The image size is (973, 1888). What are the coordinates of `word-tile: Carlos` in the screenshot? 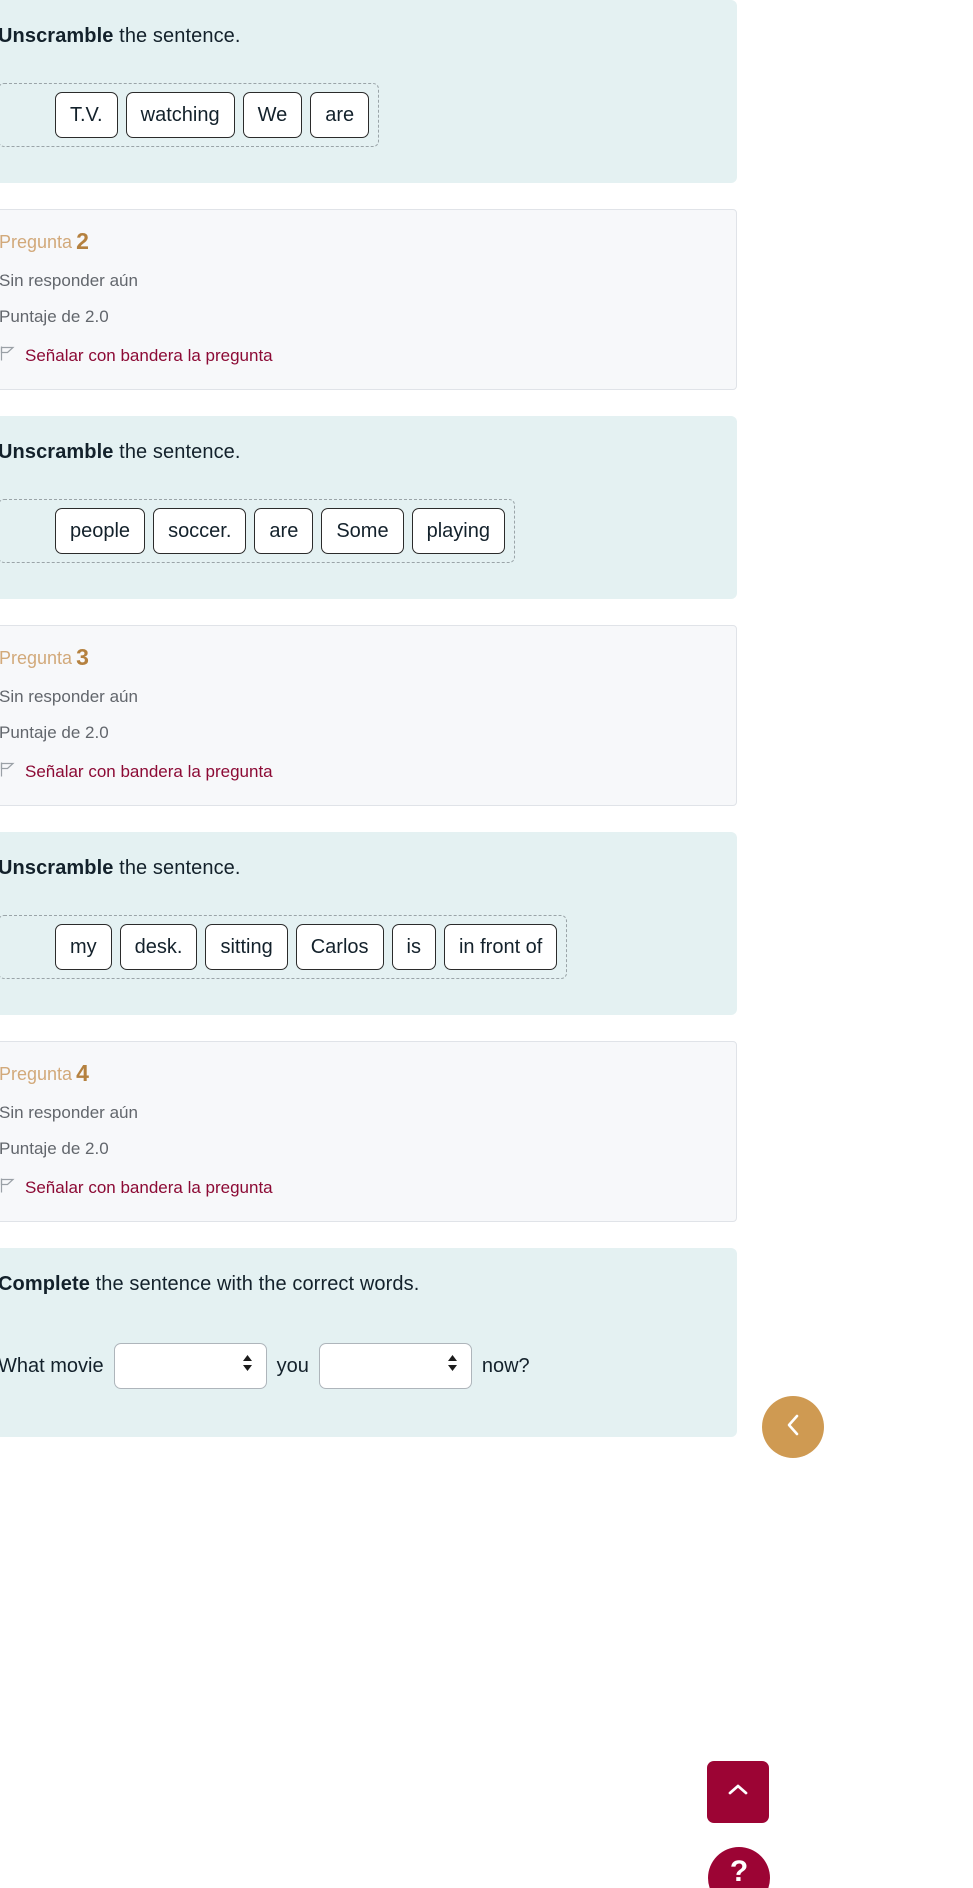 It's located at (339, 947).